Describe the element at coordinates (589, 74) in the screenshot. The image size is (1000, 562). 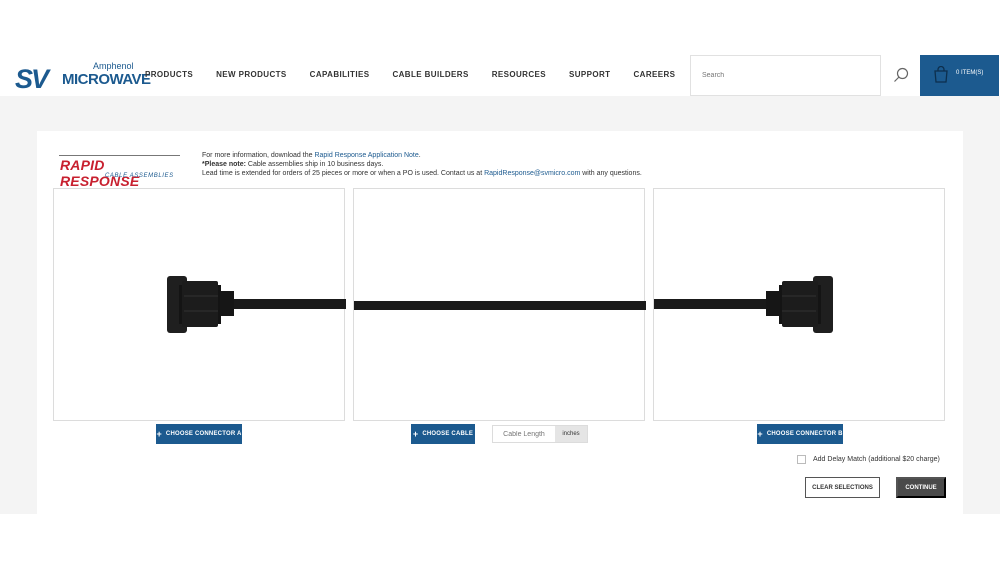
I see `nav-item-support: SUPPORT` at that location.